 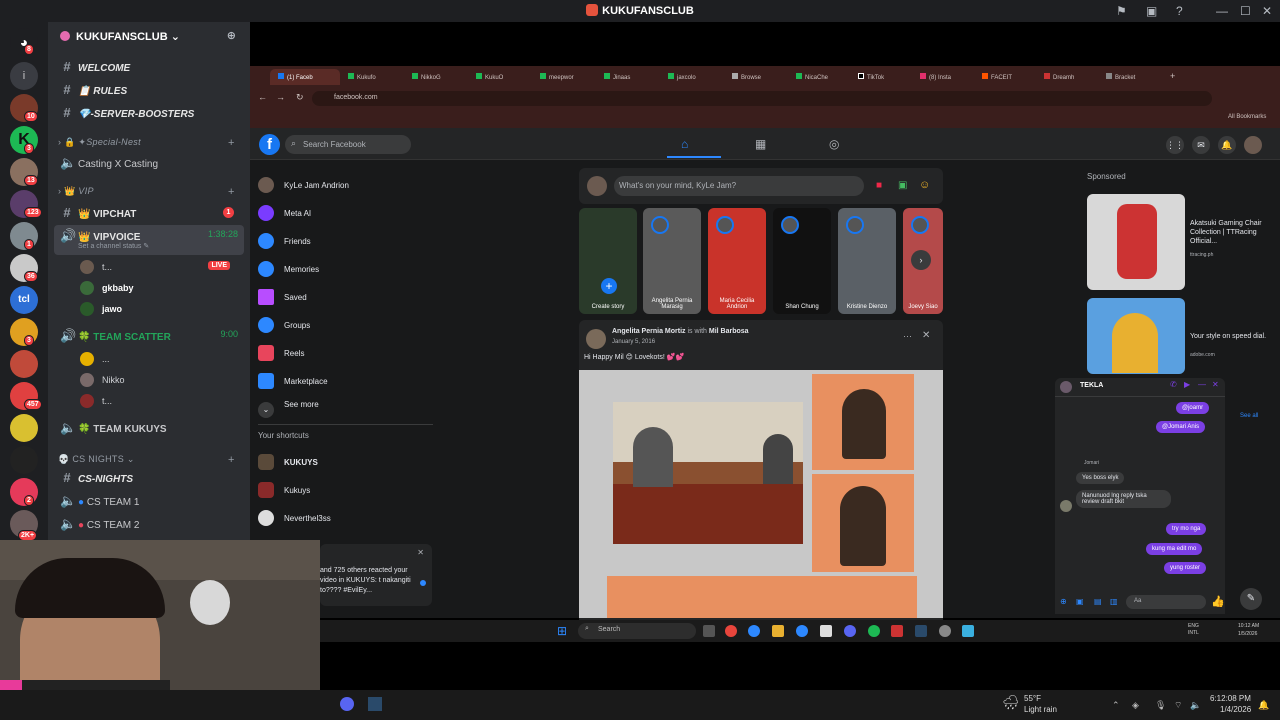 I want to click on messenger-icon: ✉, so click(x=1201, y=145).